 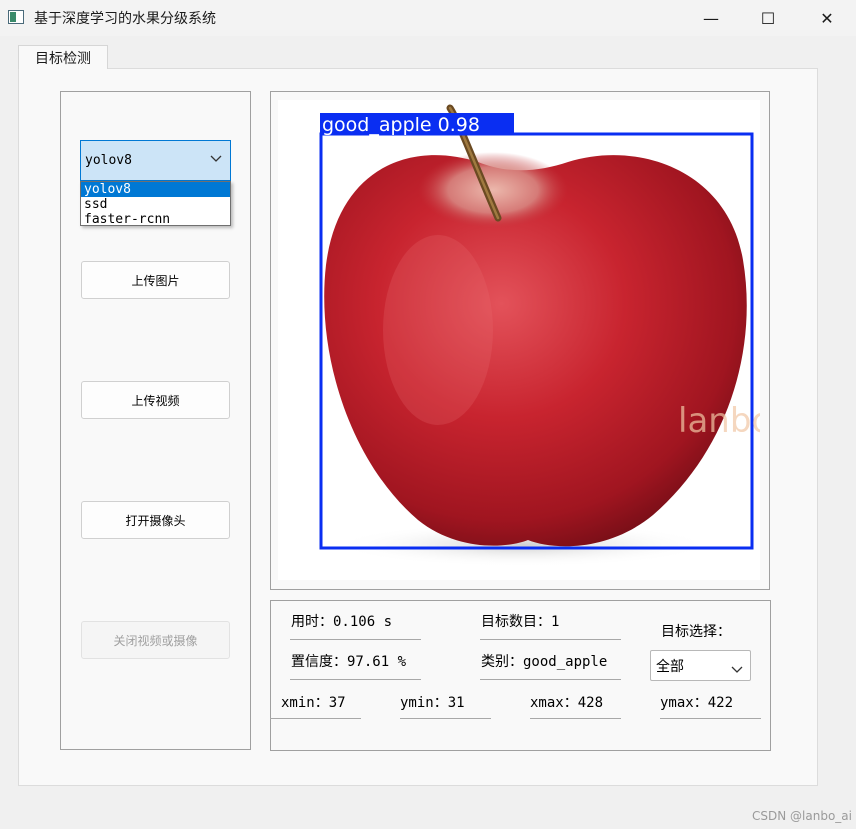 What do you see at coordinates (319, 662) in the screenshot?
I see `confidence-label: 置信度：` at bounding box center [319, 662].